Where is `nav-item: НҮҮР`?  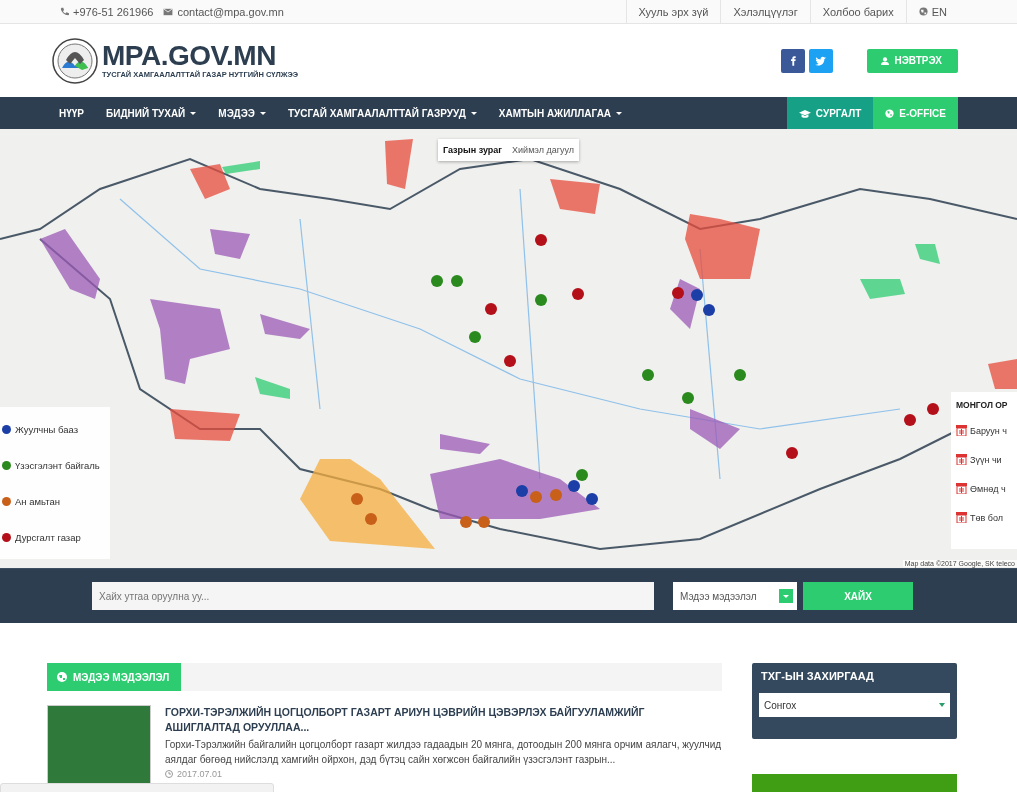
nav-item: НҮҮР is located at coordinates (71, 113).